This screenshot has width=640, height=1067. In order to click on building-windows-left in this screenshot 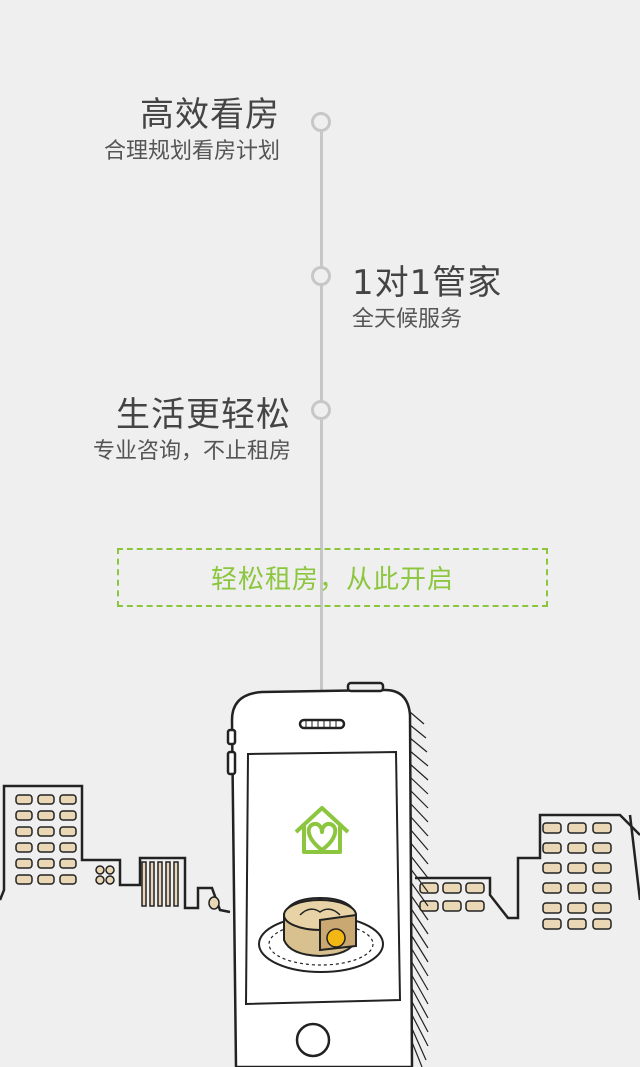, I will do `click(117, 852)`.